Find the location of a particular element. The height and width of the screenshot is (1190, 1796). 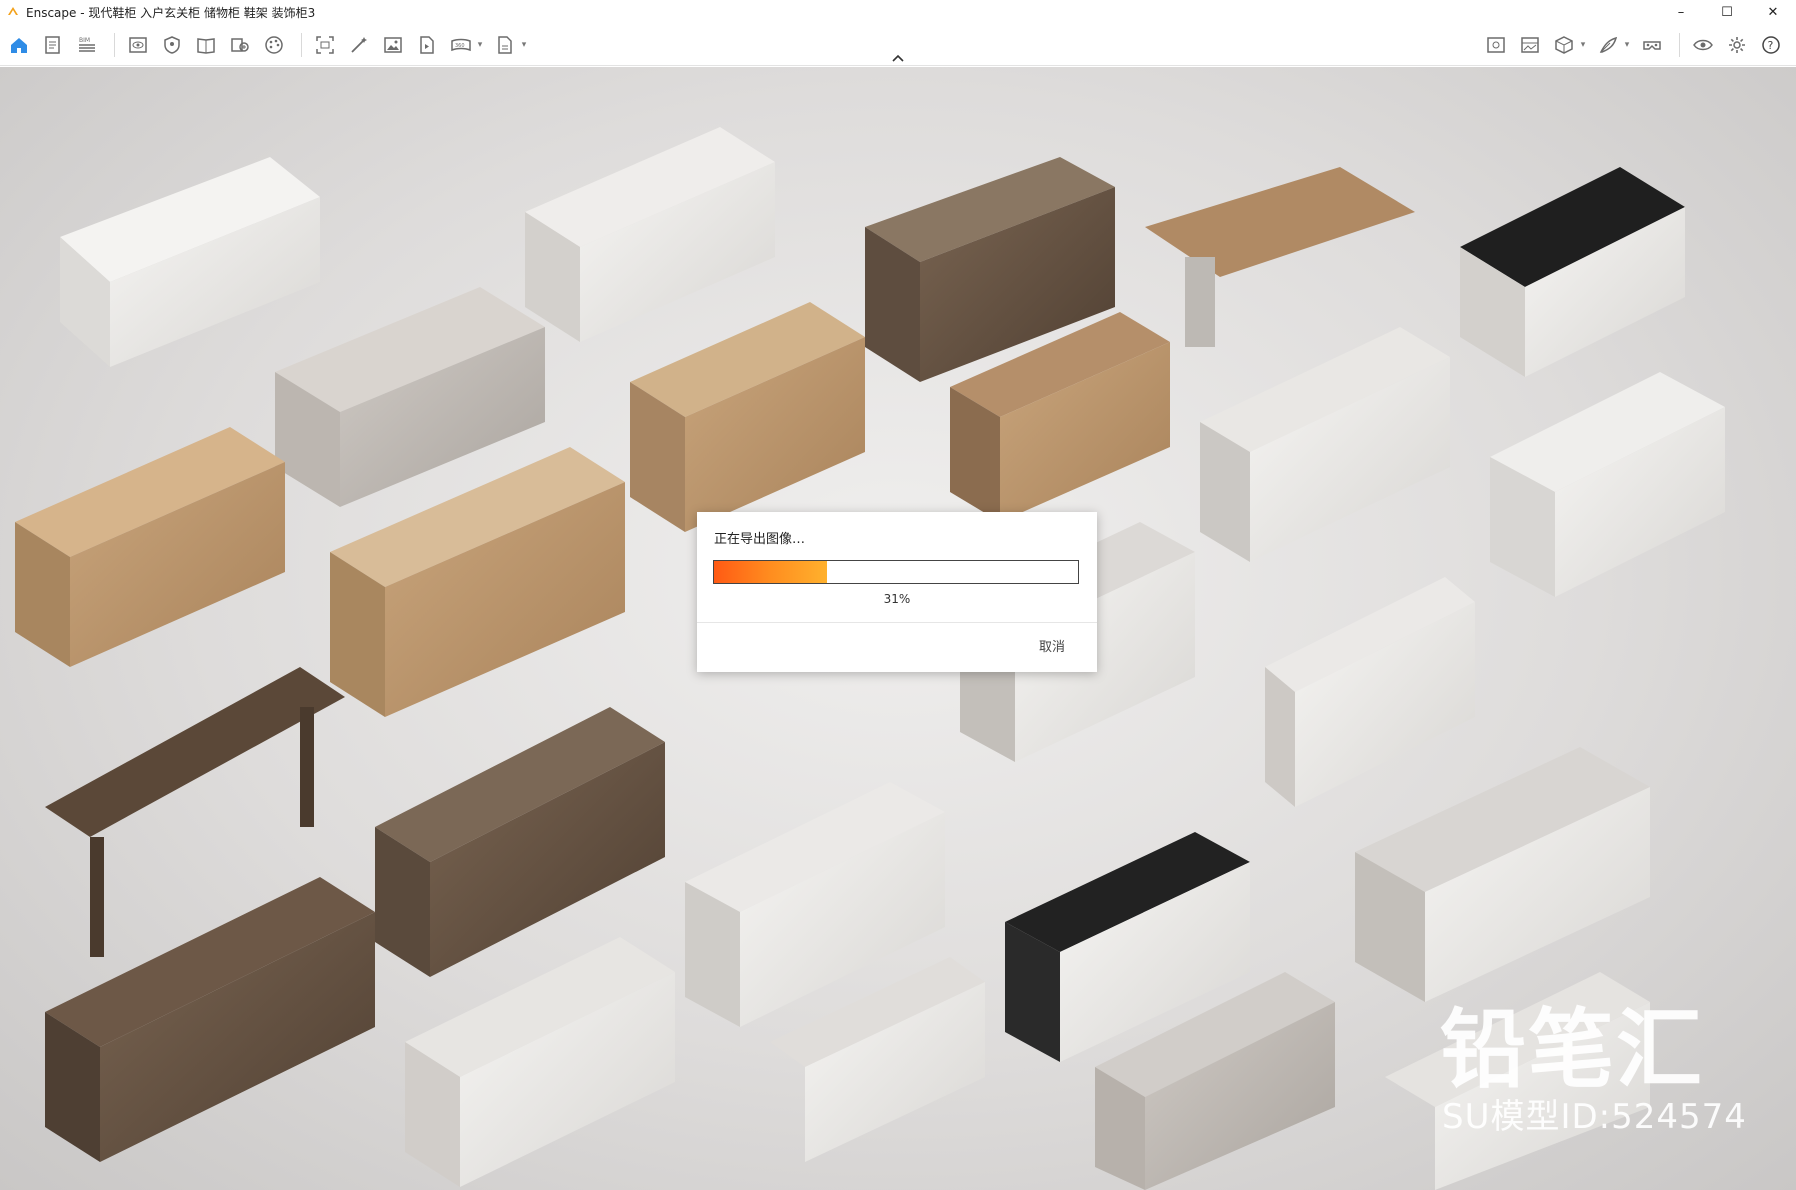

book-button is located at coordinates (206, 45).